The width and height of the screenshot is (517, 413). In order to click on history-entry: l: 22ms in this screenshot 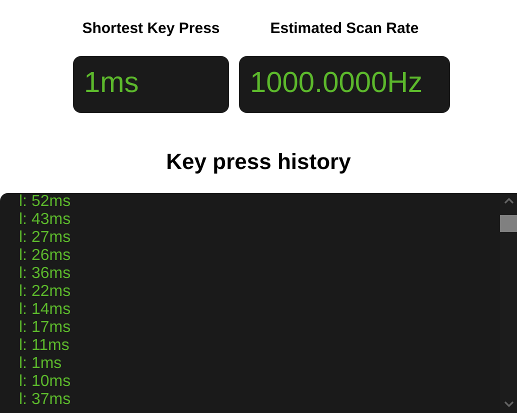, I will do `click(45, 292)`.